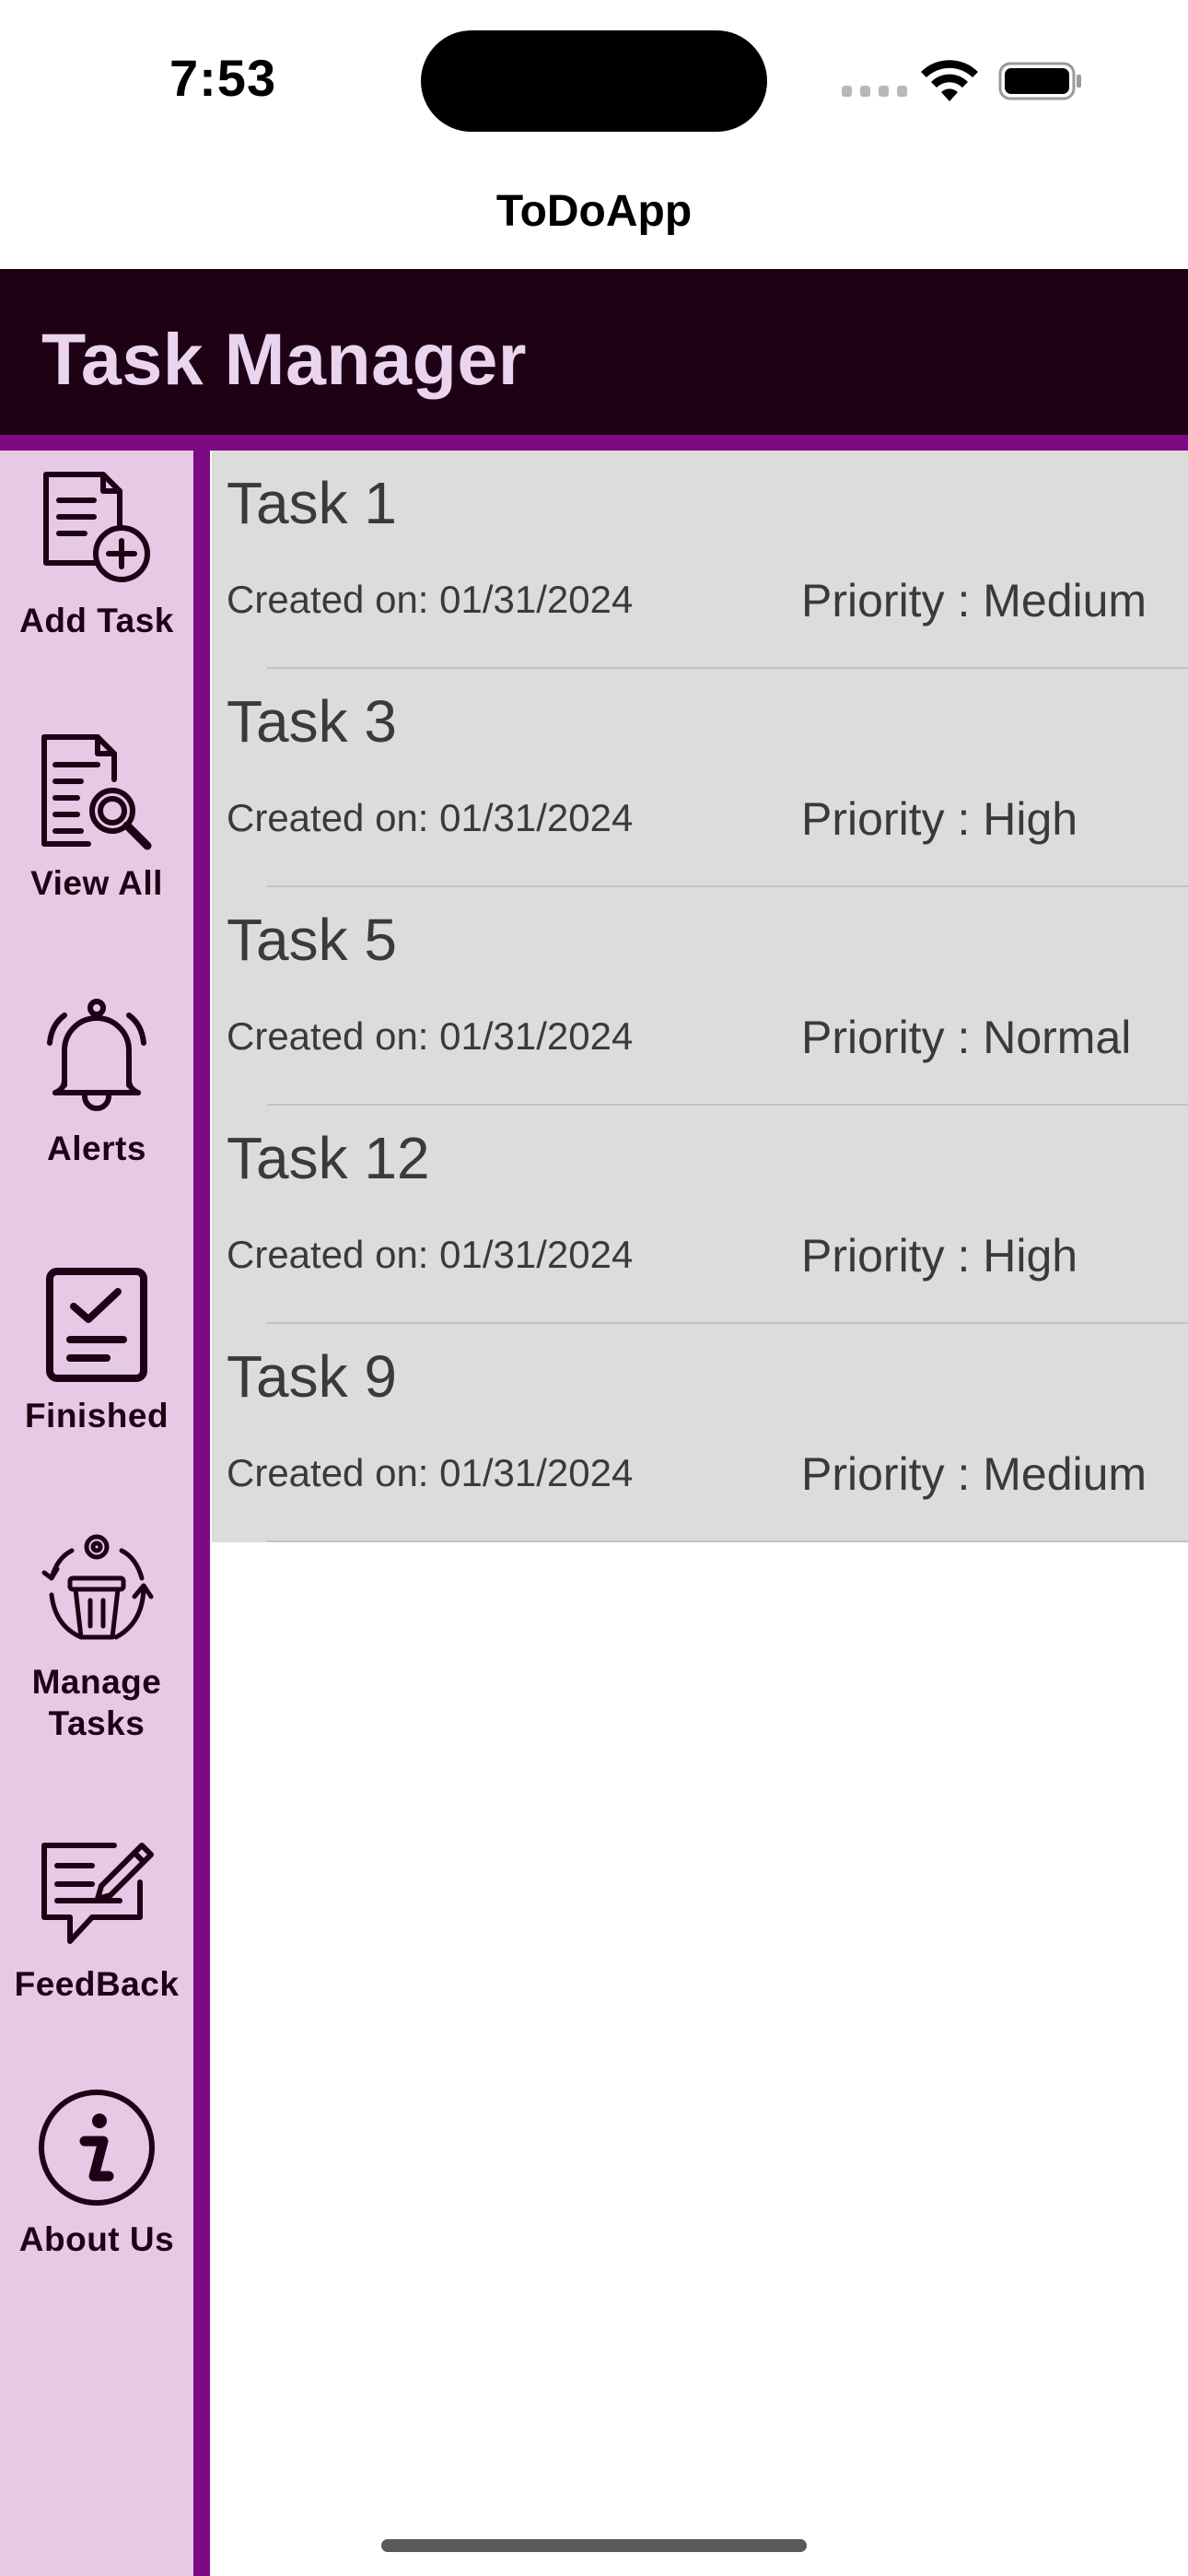 This screenshot has width=1188, height=2576. I want to click on feedback-icon, so click(97, 1893).